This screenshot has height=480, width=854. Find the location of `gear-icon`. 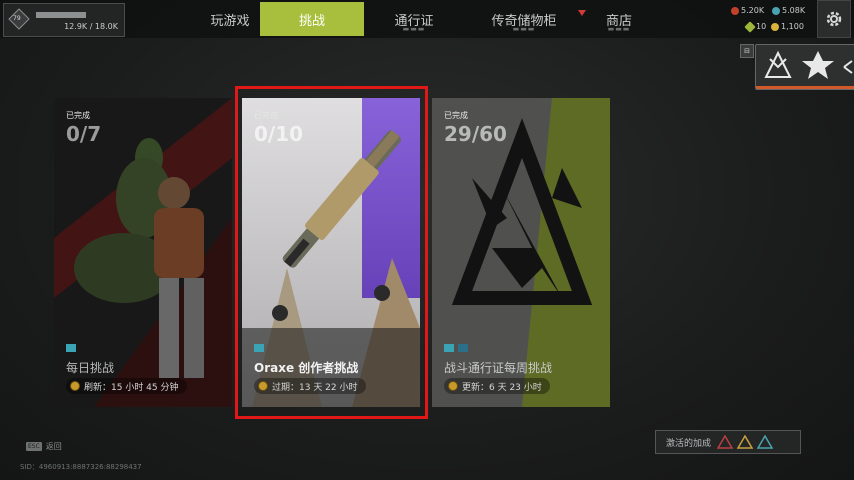

gear-icon is located at coordinates (834, 19).